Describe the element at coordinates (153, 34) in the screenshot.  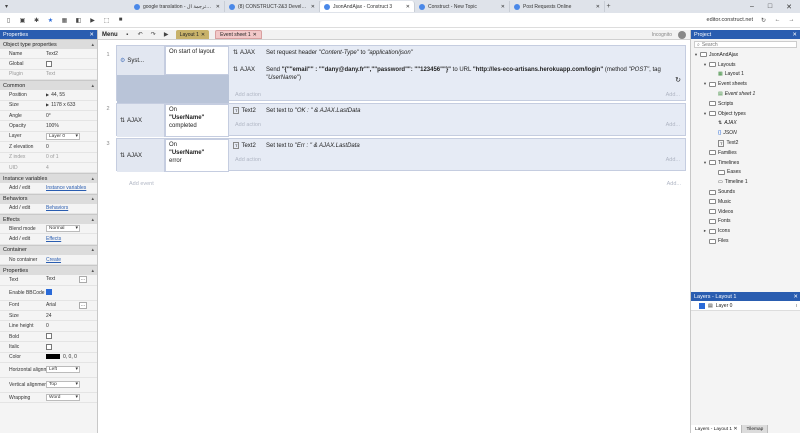
I see `redo-icon: ↷` at that location.